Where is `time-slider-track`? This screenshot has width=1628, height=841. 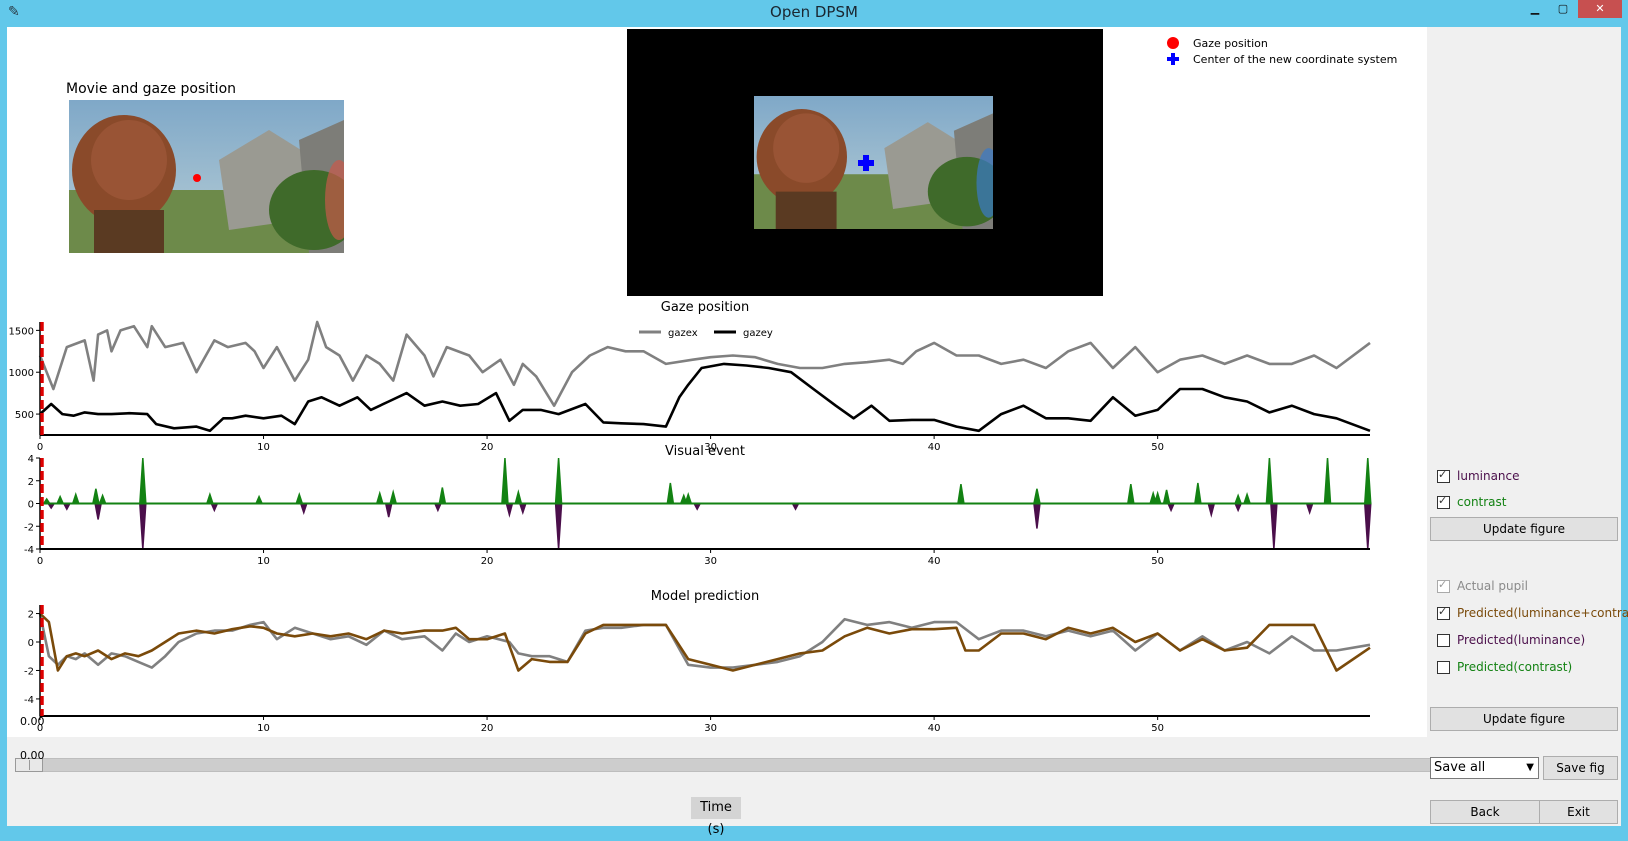 time-slider-track is located at coordinates (723, 765).